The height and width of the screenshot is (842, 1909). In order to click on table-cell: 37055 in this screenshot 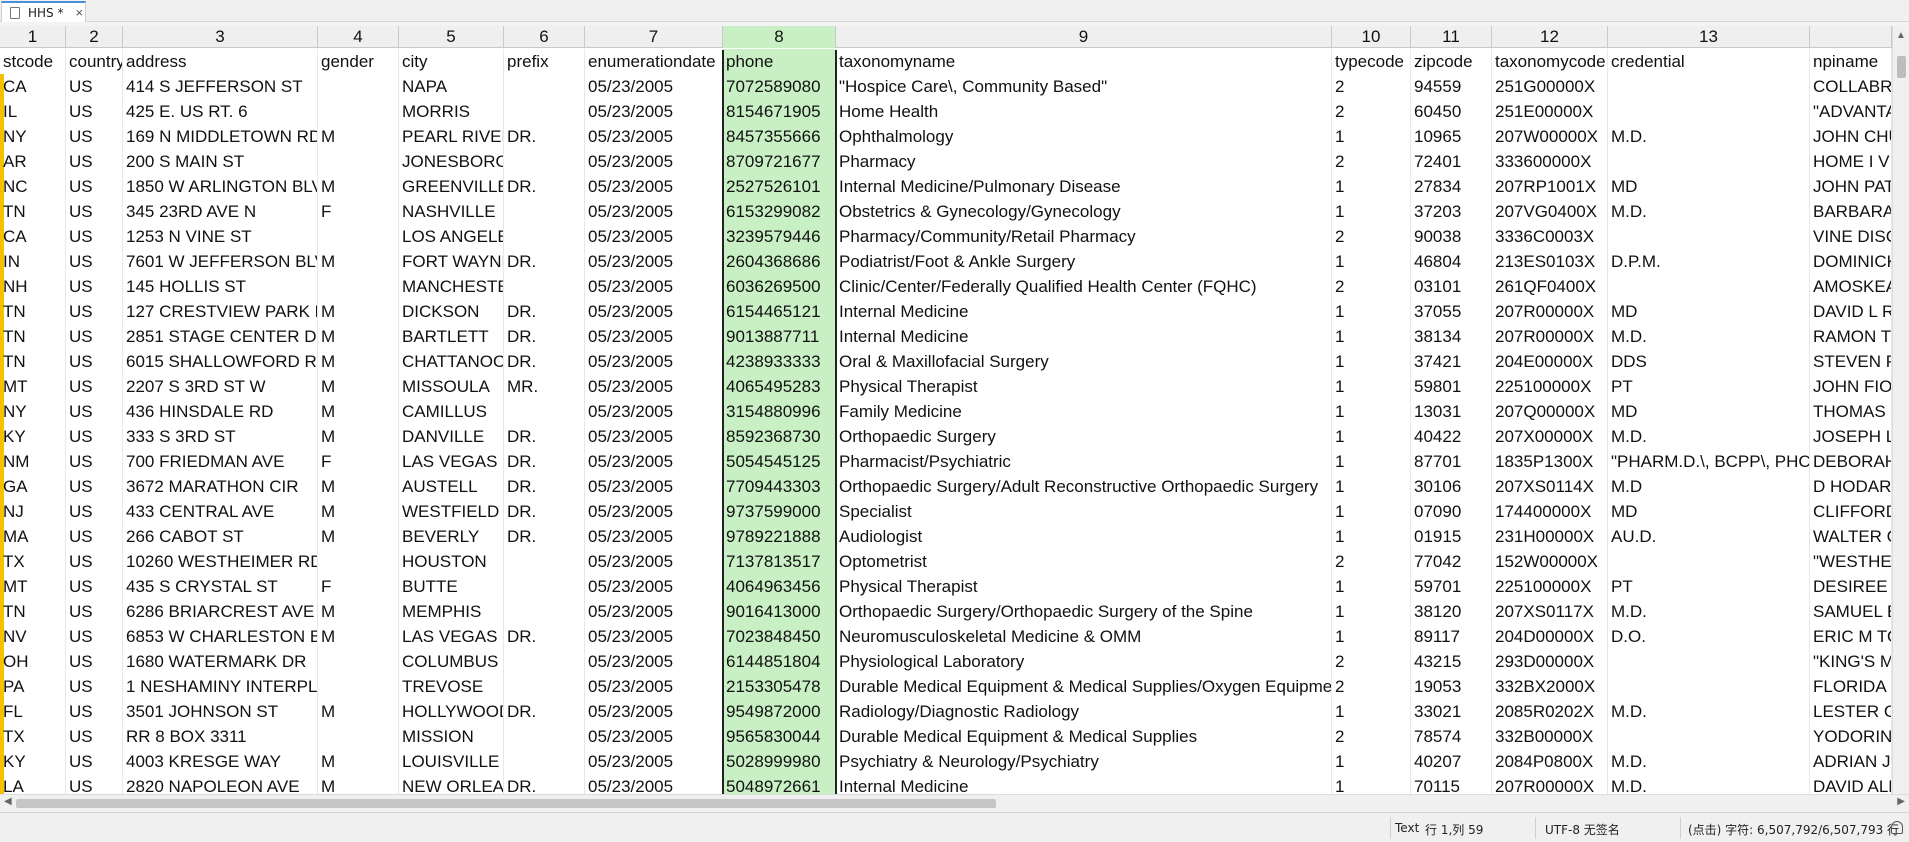, I will do `click(1451, 311)`.